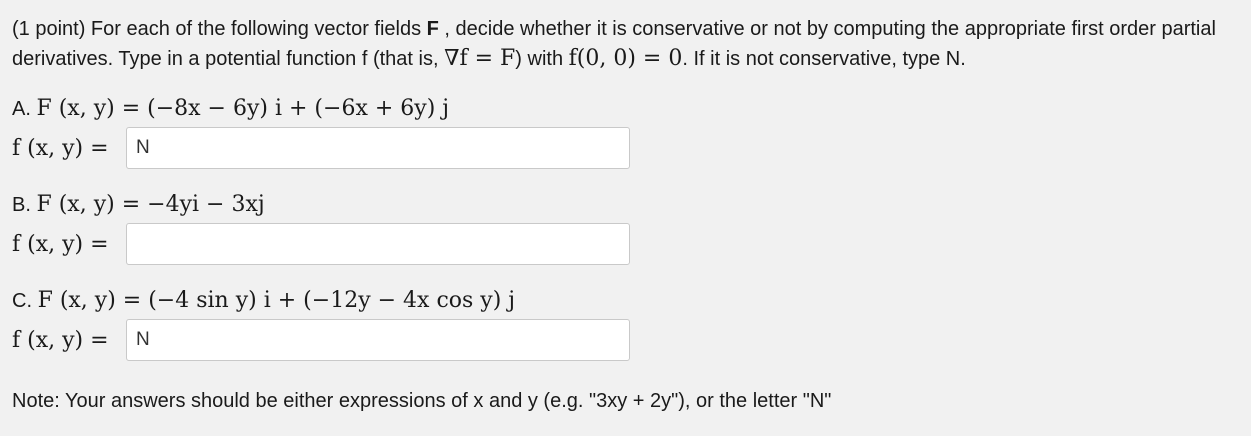  What do you see at coordinates (542, 59) in the screenshot?
I see `intro-text-3: ) with` at bounding box center [542, 59].